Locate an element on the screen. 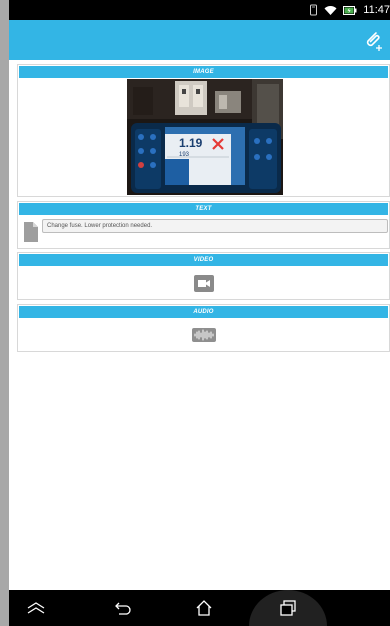 The height and width of the screenshot is (626, 390). document-icon is located at coordinates (31, 232).